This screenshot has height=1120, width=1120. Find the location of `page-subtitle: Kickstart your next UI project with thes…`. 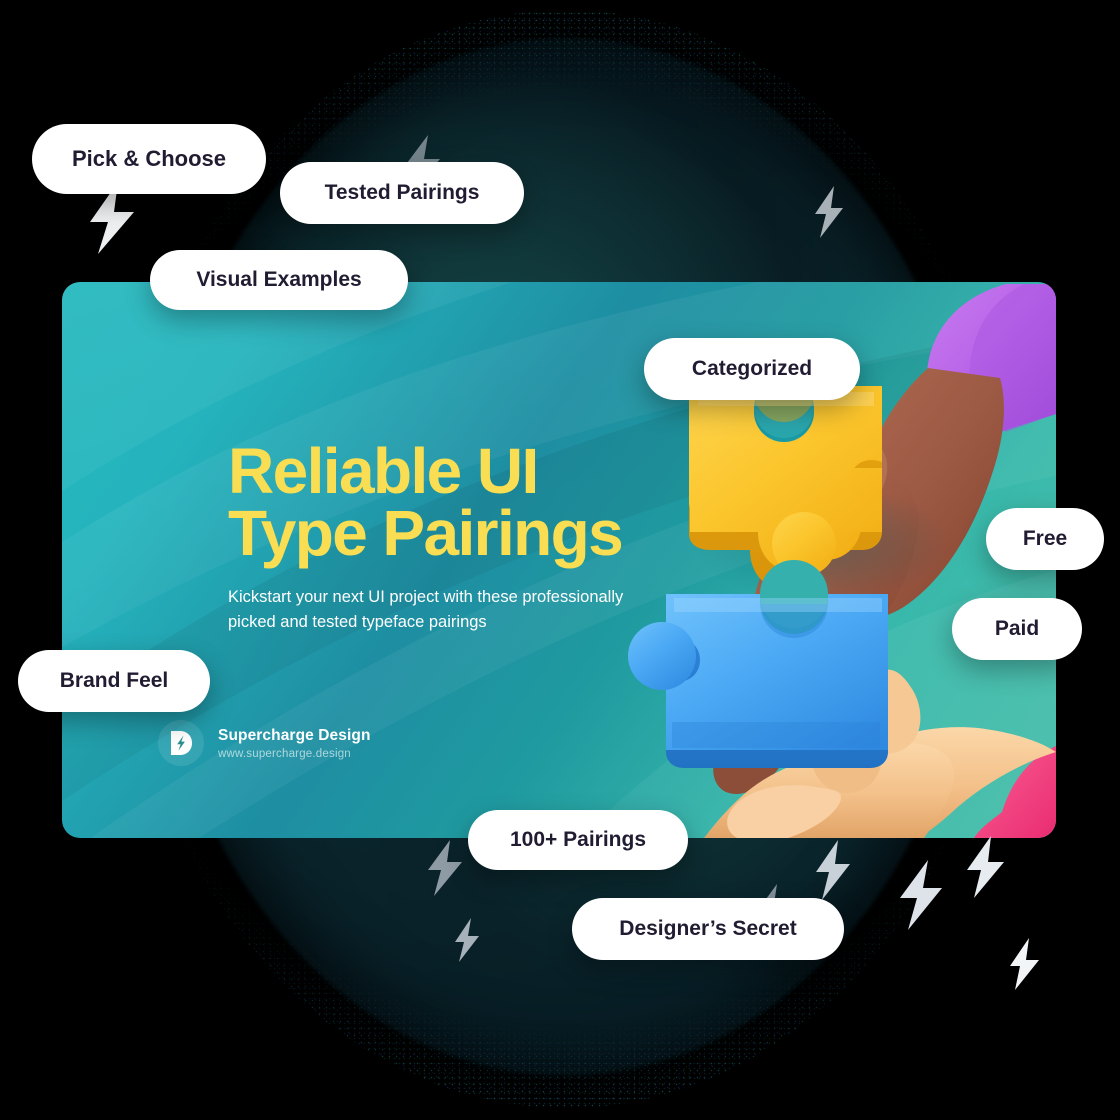

page-subtitle: Kickstart your next UI project with thes… is located at coordinates (443, 610).